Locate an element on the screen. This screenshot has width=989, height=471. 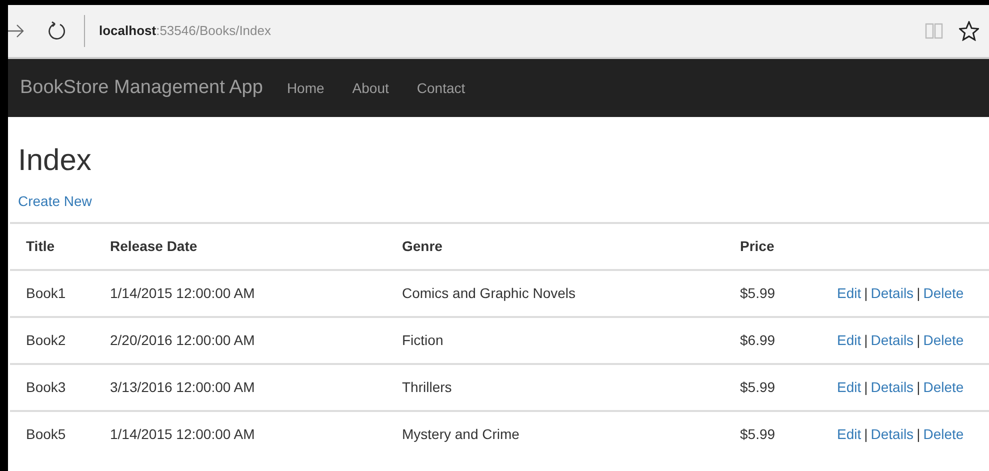
table-cell: Comics and Graphic Novels is located at coordinates (571, 293).